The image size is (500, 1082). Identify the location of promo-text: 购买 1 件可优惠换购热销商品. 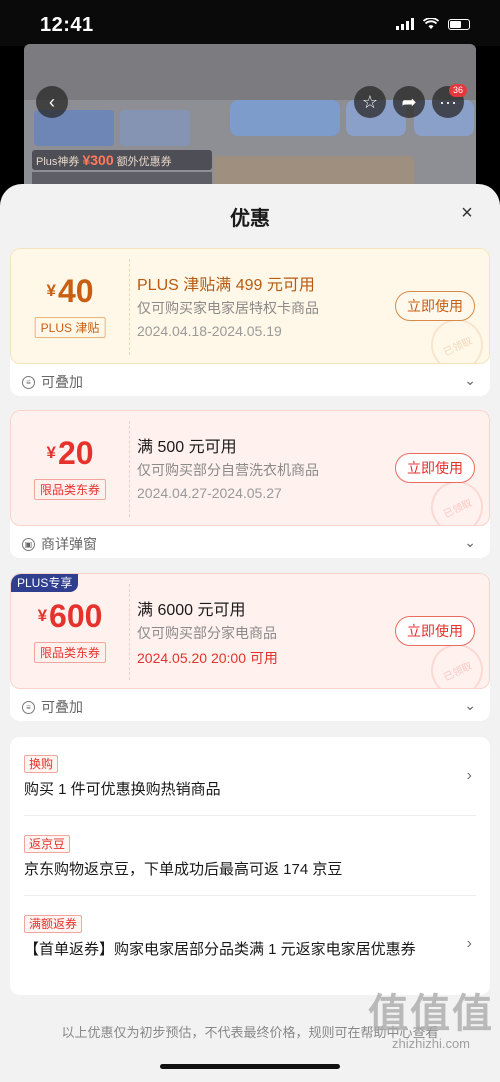
(122, 789).